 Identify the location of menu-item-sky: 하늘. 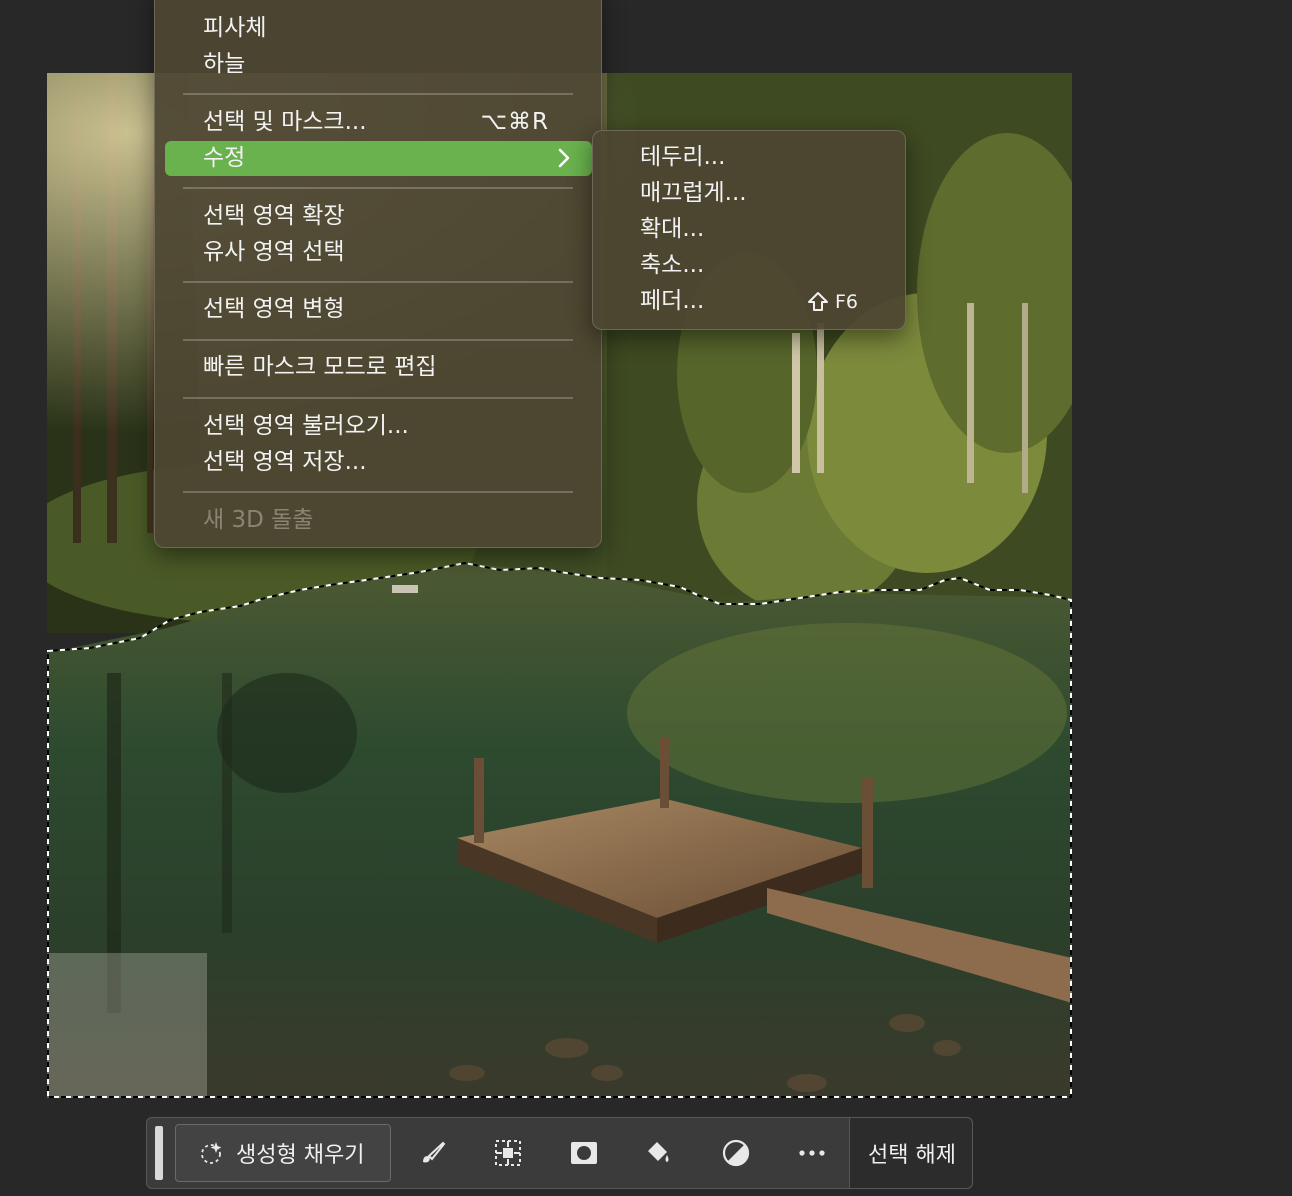
(224, 64).